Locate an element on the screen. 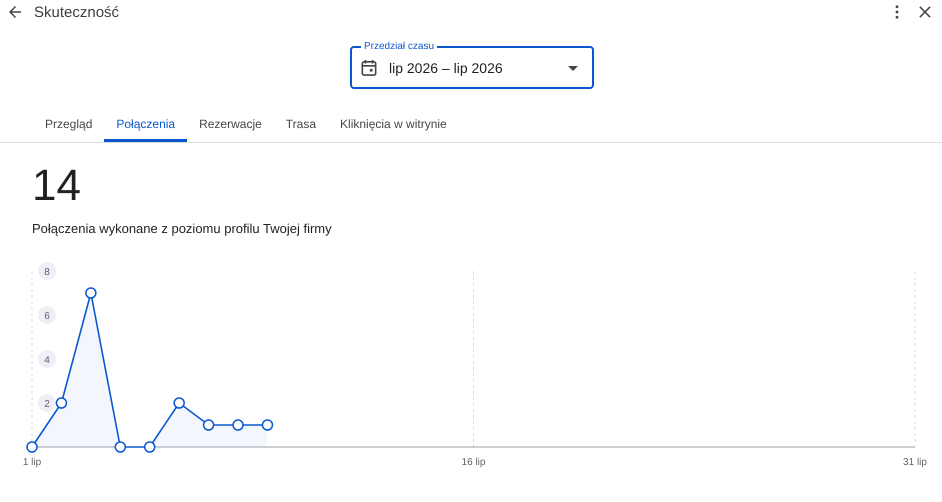  tab: Kliknięcia w witrynie is located at coordinates (393, 125).